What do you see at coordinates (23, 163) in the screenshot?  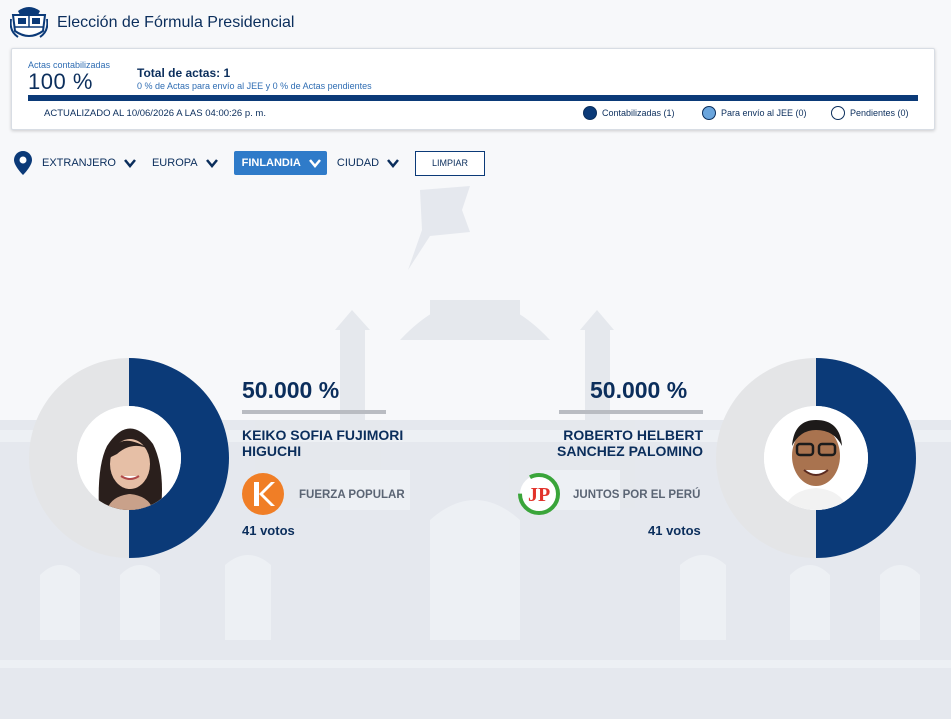 I see `map-pin-icon` at bounding box center [23, 163].